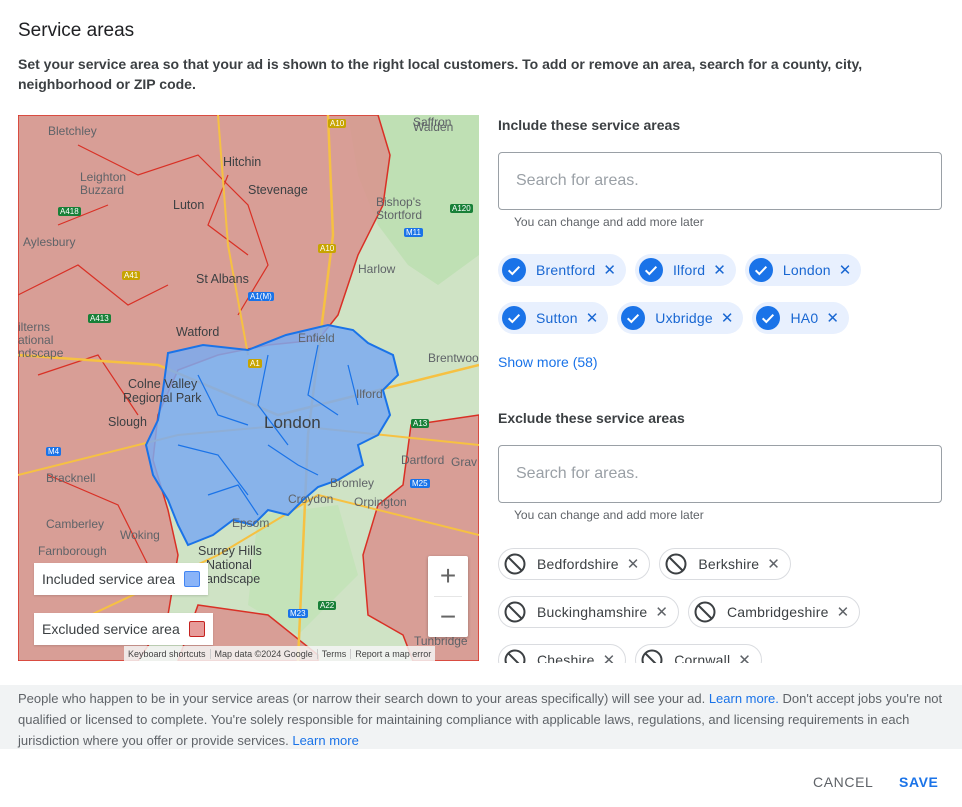  What do you see at coordinates (255, 363) in the screenshot?
I see `road-shield-a1: A1` at bounding box center [255, 363].